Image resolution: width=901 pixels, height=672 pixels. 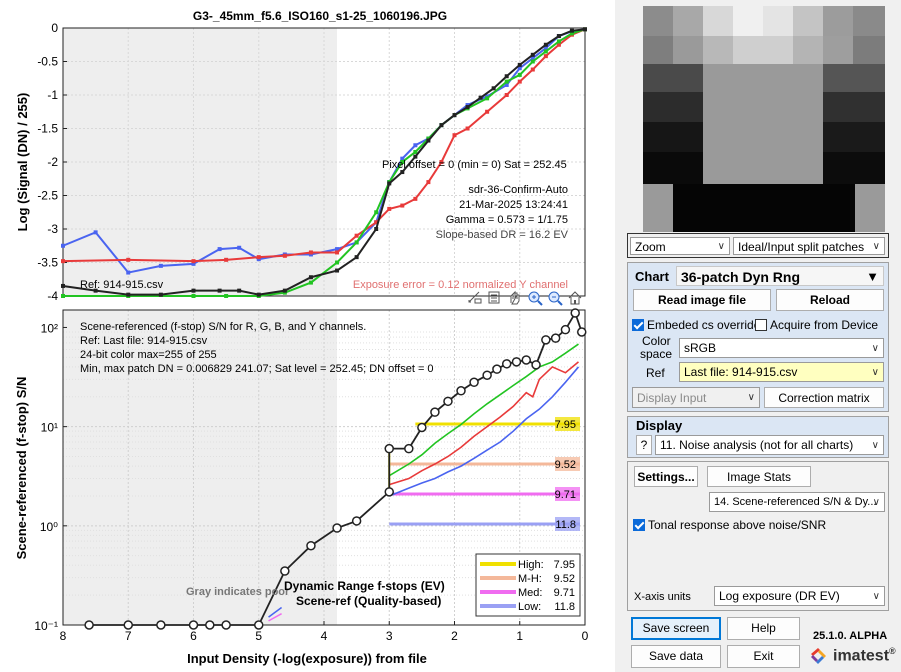 I want to click on color-space-value: sRGB, so click(x=700, y=348).